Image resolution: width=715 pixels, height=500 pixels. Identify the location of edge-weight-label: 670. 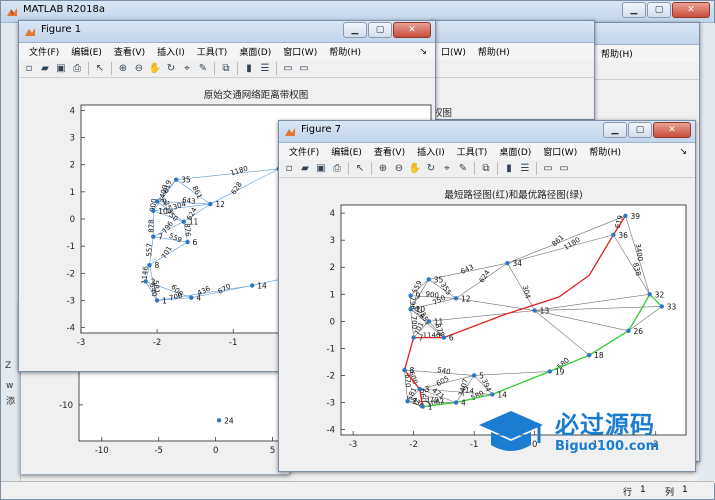
(407, 381).